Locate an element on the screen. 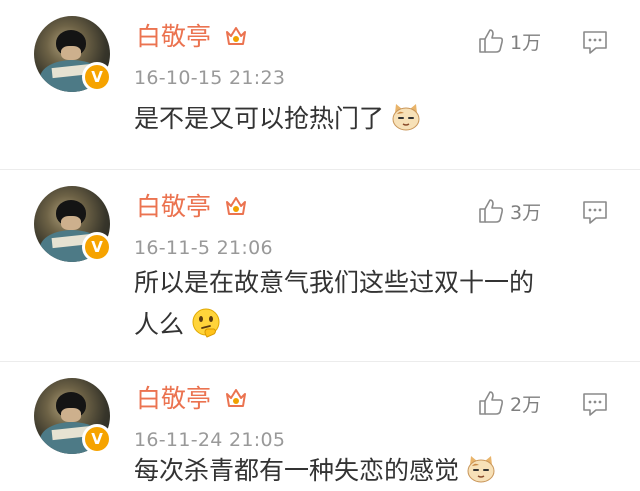 The width and height of the screenshot is (640, 491). like-count: 2万 is located at coordinates (526, 404).